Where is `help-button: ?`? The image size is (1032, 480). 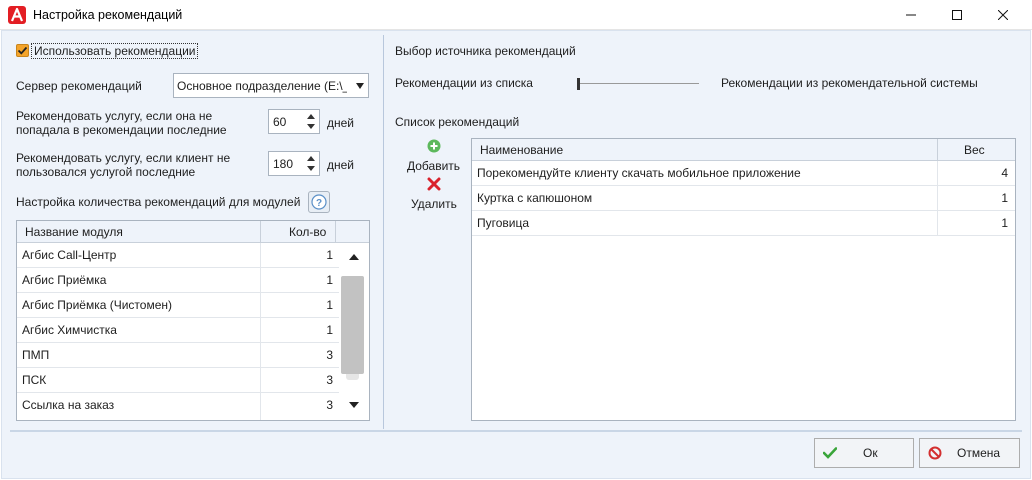
help-button: ? is located at coordinates (319, 202).